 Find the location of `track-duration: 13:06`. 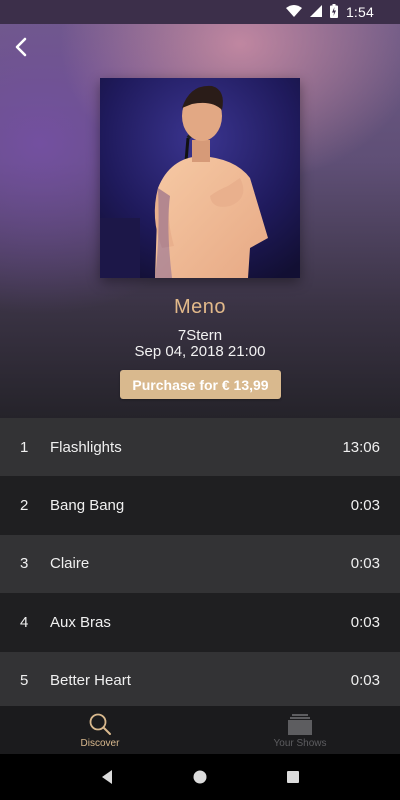

track-duration: 13:06 is located at coordinates (361, 447).